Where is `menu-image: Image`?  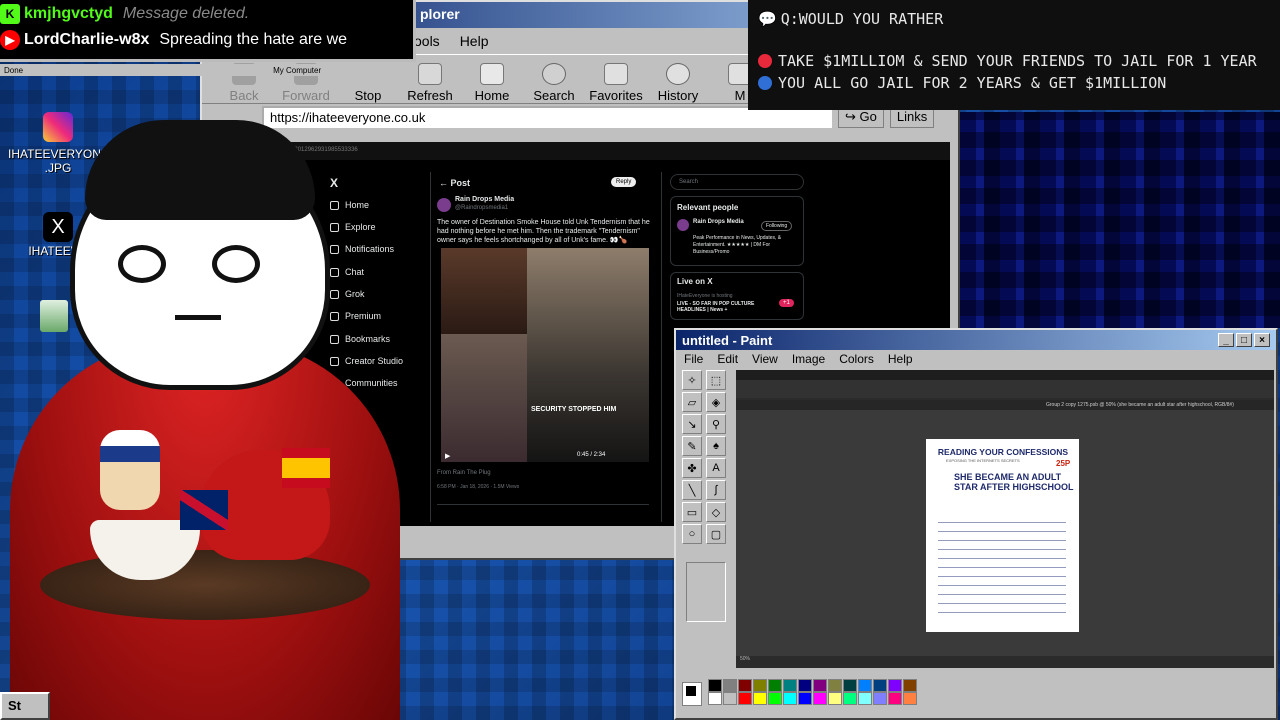
menu-image: Image is located at coordinates (808, 359).